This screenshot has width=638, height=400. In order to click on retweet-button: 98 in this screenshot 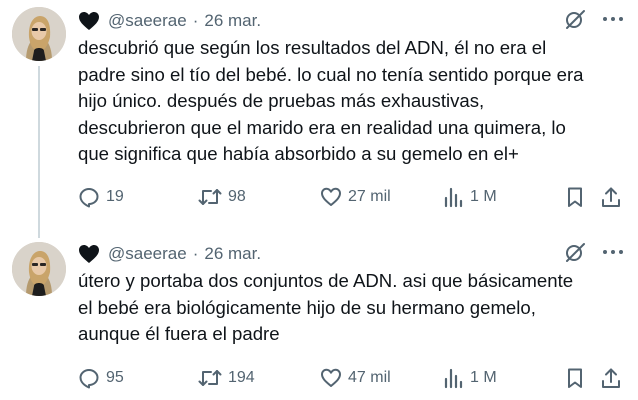, I will do `click(222, 197)`.